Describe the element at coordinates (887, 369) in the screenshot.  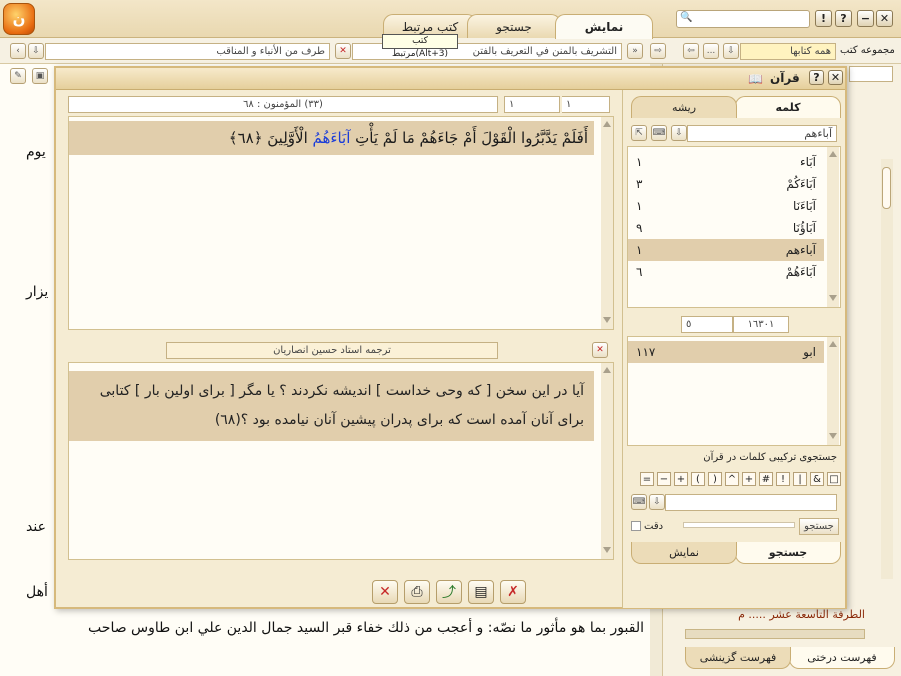
I see `sidebar-scrollbar` at that location.